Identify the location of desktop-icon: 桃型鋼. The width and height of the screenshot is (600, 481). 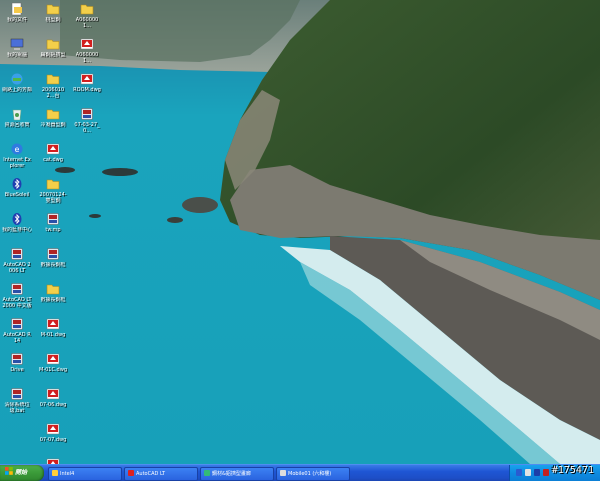
(53, 12).